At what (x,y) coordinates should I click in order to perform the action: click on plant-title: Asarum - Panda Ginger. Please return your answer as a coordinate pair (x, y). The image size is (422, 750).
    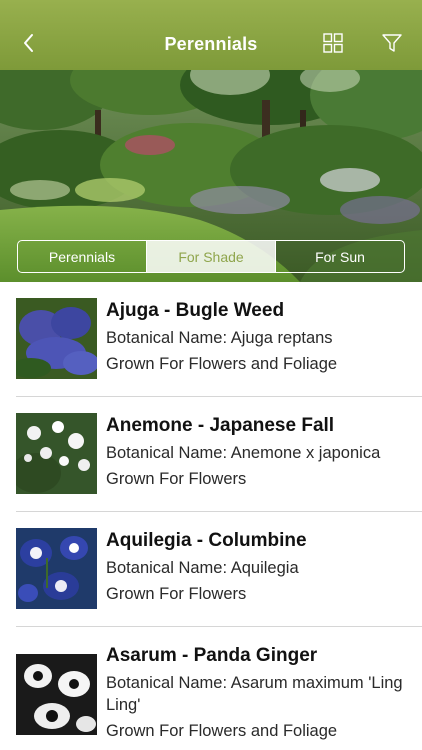
    Looking at the image, I should click on (212, 655).